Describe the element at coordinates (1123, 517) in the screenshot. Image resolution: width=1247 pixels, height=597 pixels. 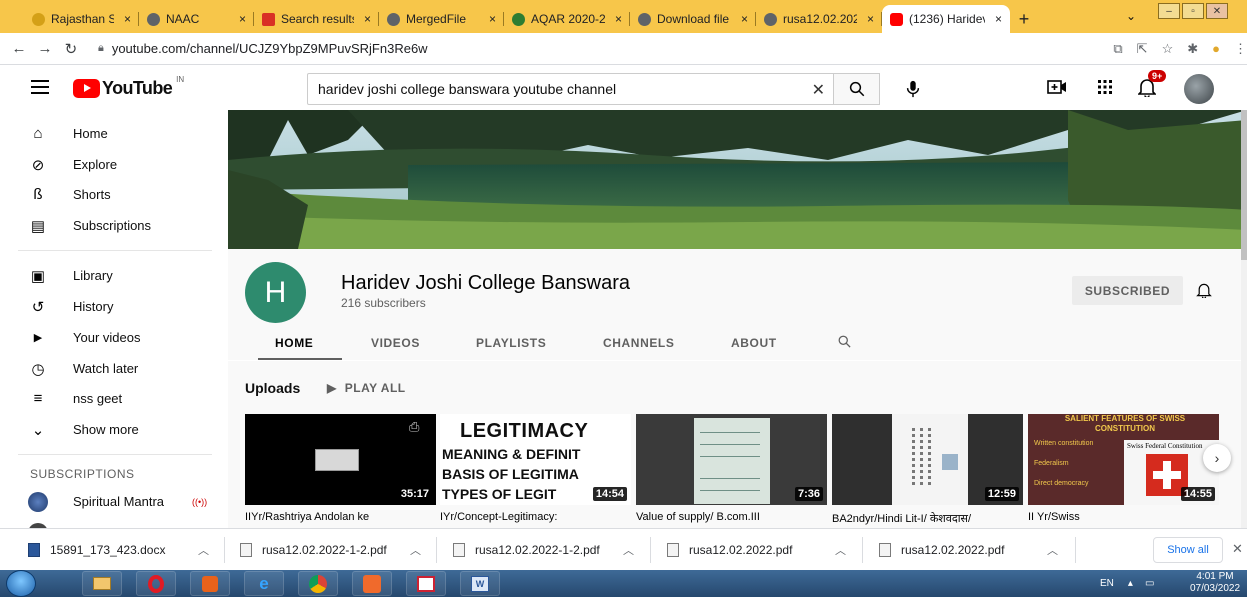
I see `video-title: II Yr/Swiss` at that location.